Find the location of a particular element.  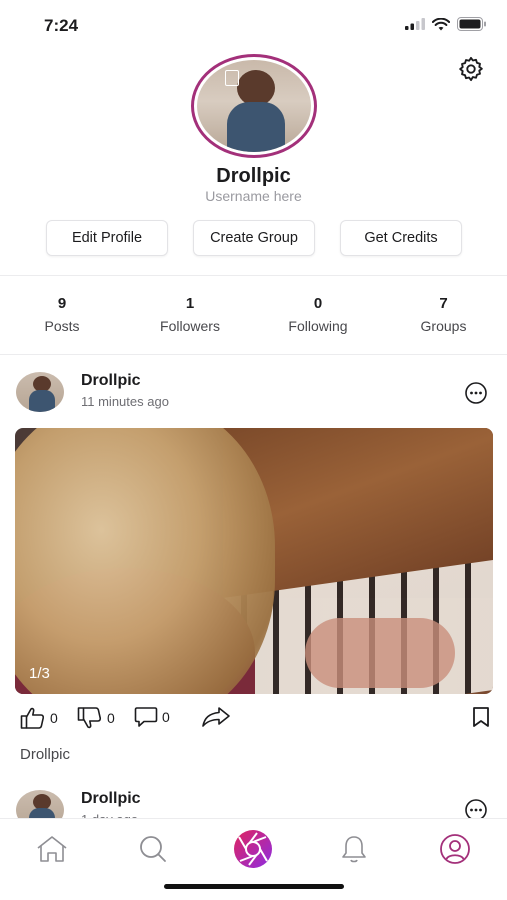

more-options-icon is located at coordinates (476, 393).